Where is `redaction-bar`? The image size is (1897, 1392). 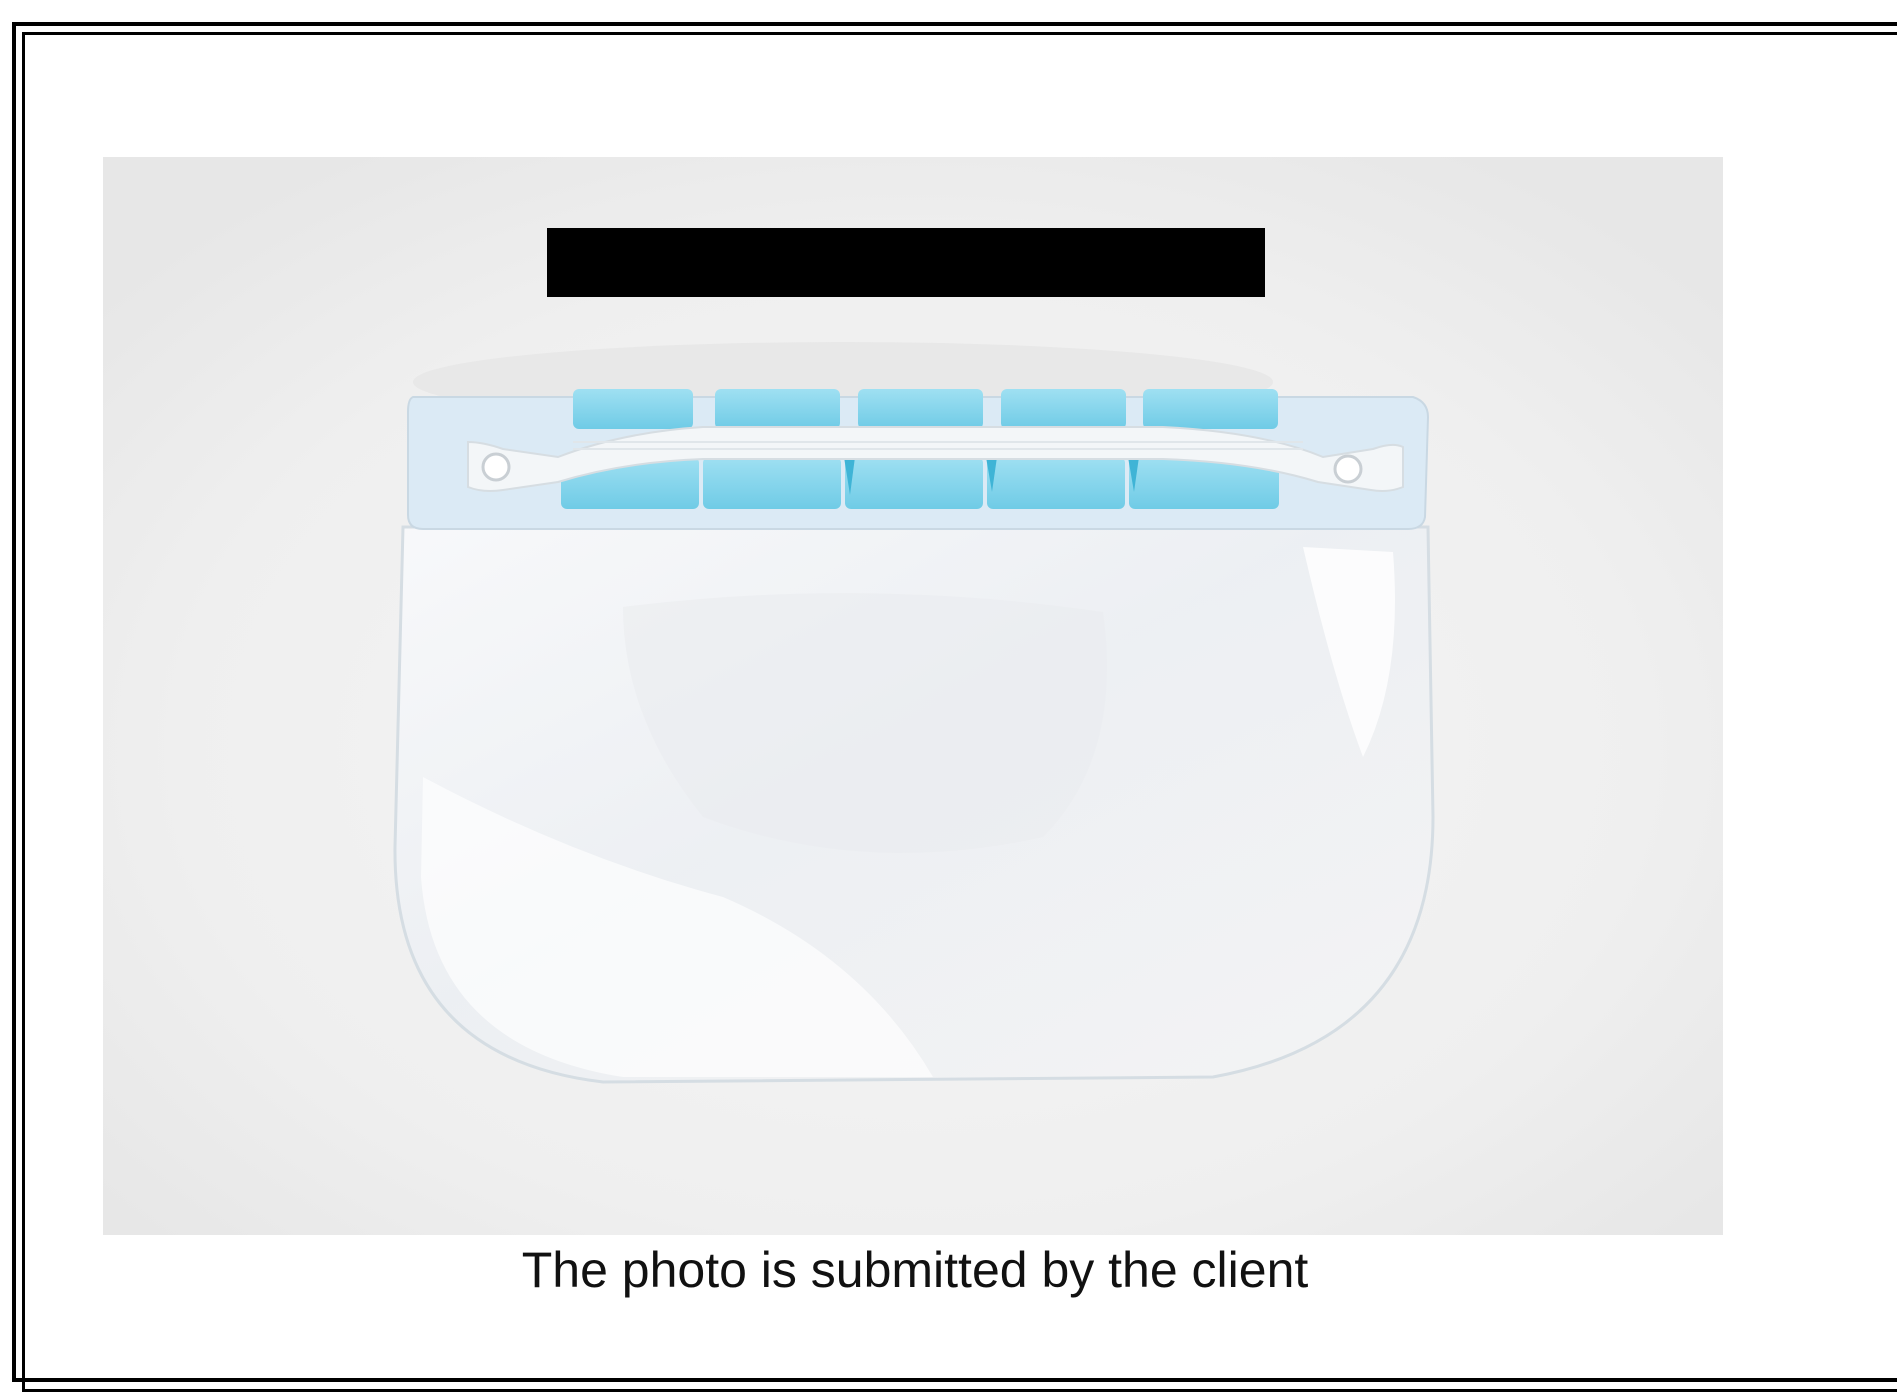 redaction-bar is located at coordinates (906, 262).